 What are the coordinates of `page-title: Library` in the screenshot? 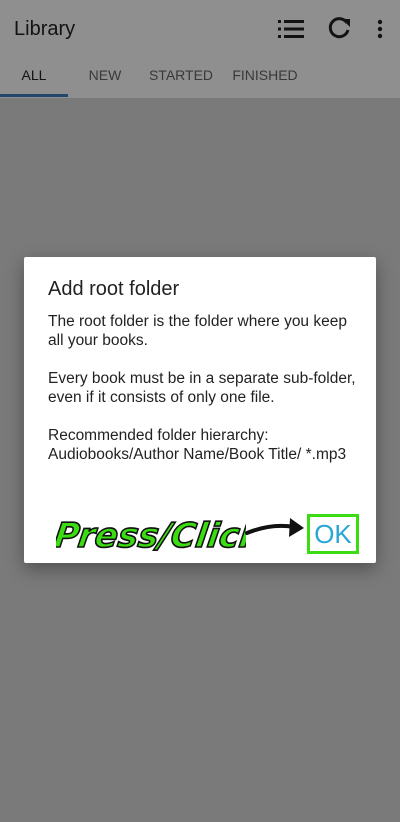 It's located at (45, 29).